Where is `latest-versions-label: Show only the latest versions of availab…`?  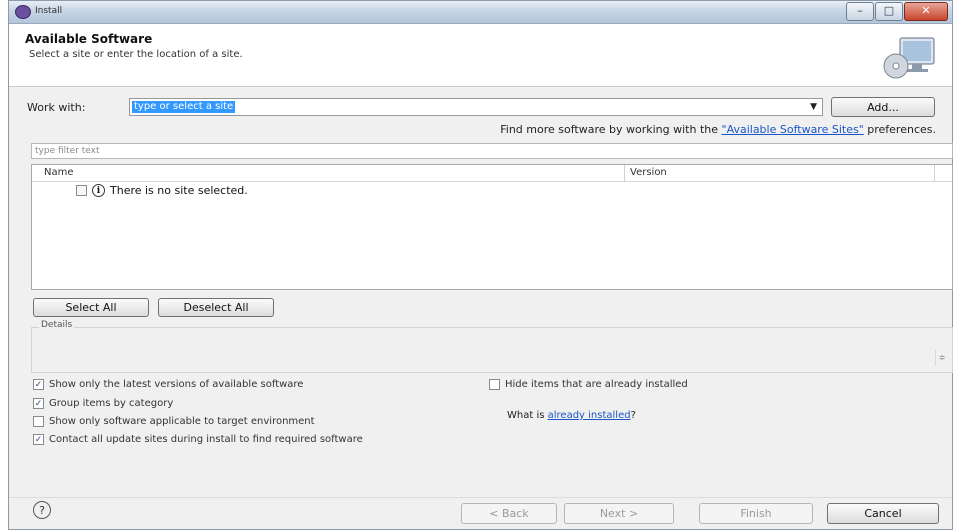 latest-versions-label: Show only the latest versions of availab… is located at coordinates (176, 384).